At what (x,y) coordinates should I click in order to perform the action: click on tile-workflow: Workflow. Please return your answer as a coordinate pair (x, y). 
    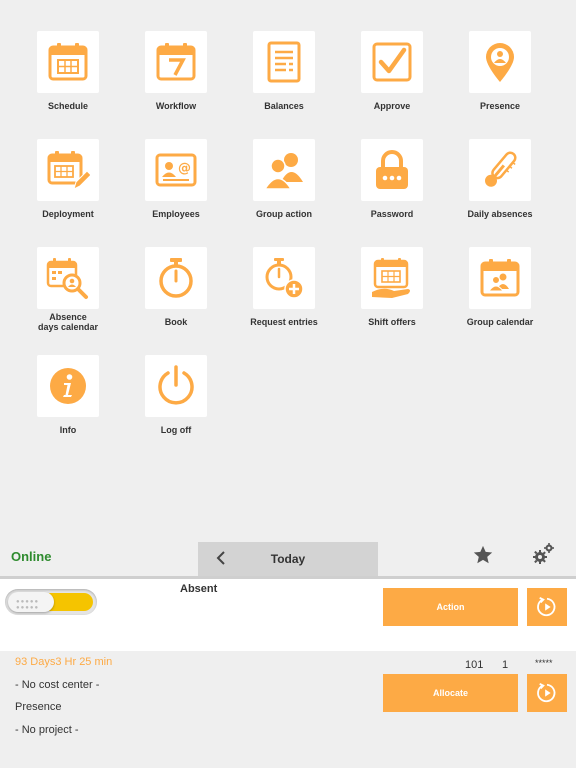
    Looking at the image, I should click on (176, 71).